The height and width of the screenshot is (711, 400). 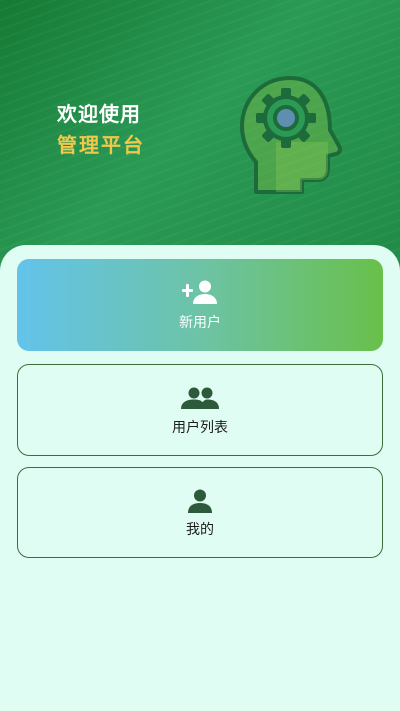 What do you see at coordinates (200, 530) in the screenshot?
I see `mine-label: 我的` at bounding box center [200, 530].